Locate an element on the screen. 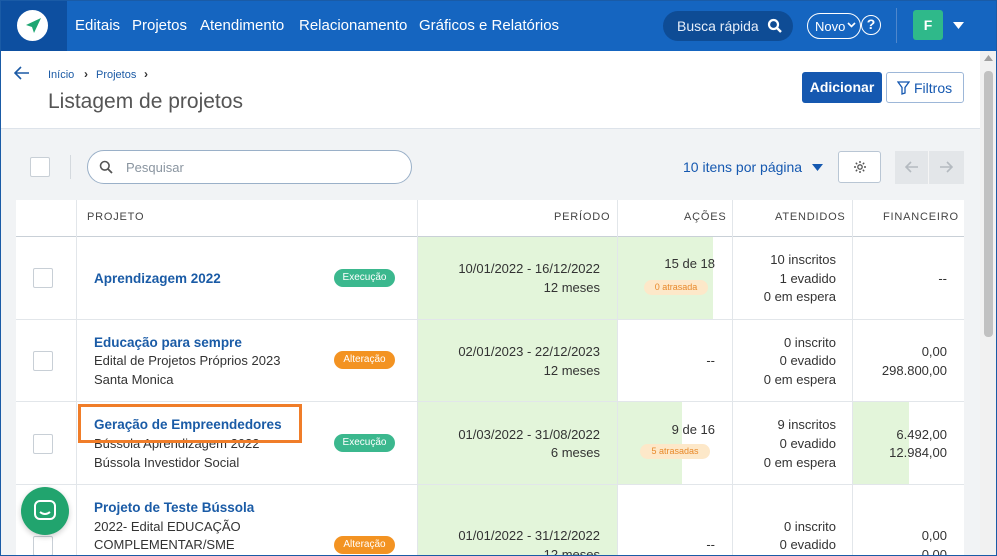 This screenshot has width=997, height=556. nav-projetos: Projetos is located at coordinates (159, 25).